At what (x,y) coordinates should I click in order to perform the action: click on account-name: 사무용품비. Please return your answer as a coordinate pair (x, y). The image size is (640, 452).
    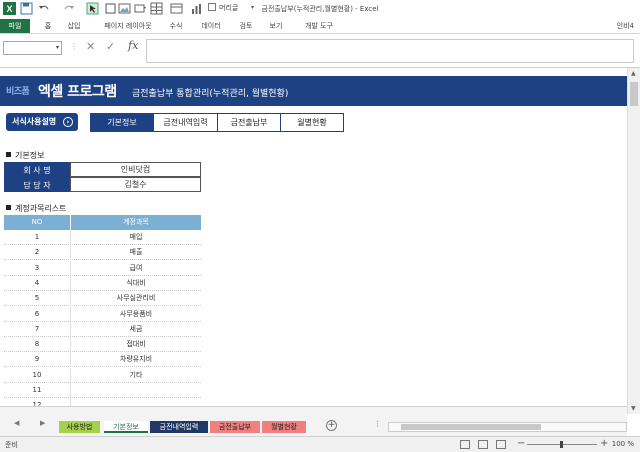
    Looking at the image, I should click on (136, 314).